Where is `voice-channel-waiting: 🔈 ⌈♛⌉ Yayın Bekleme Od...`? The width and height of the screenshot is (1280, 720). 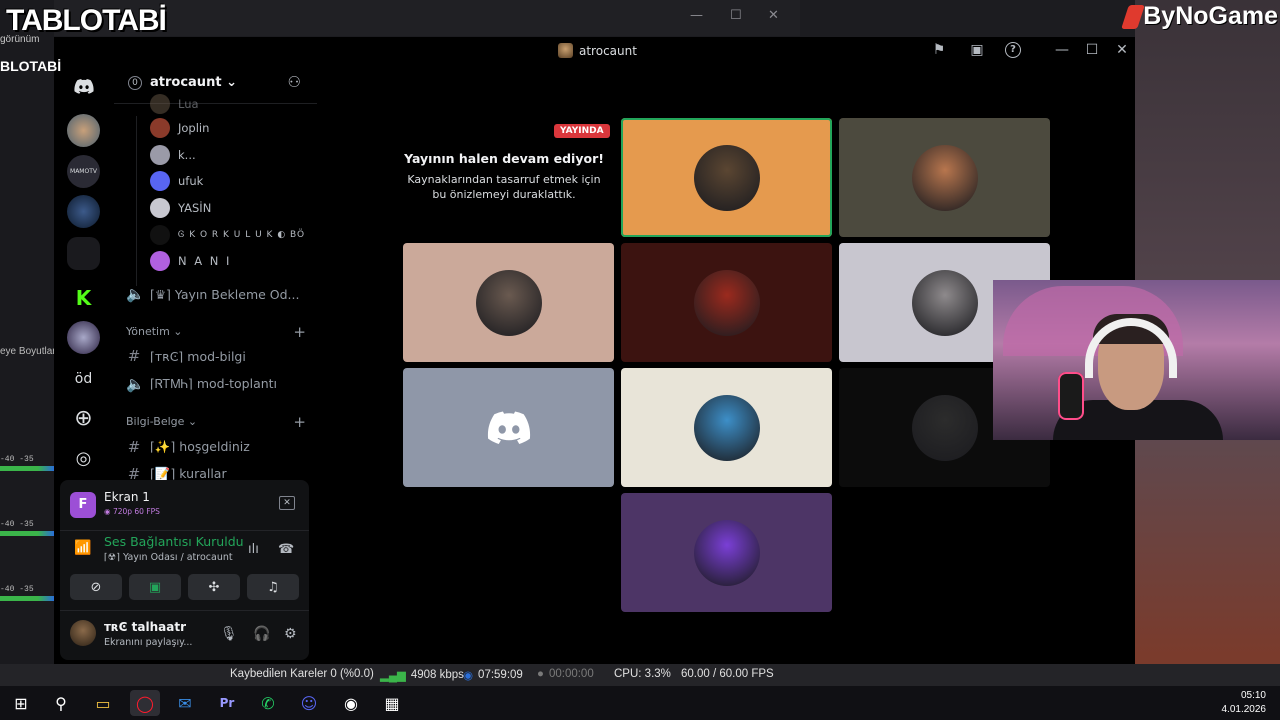
voice-channel-waiting: 🔈 ⌈♛⌉ Yayın Bekleme Od... is located at coordinates (212, 294).